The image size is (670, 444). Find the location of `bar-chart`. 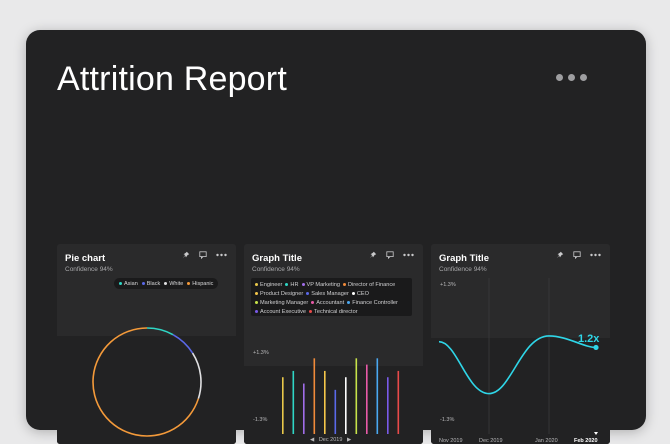

bar-chart is located at coordinates (341, 396).